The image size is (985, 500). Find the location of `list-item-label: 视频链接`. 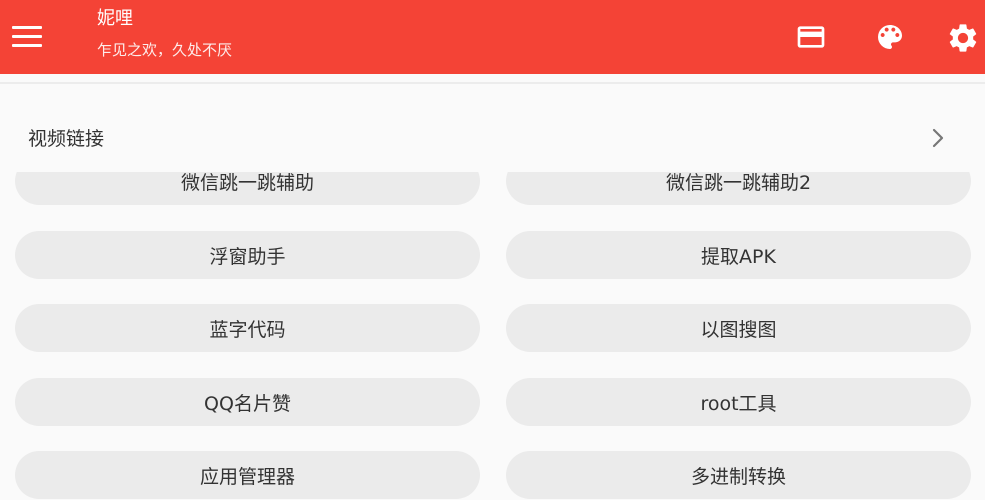

list-item-label: 视频链接 is located at coordinates (66, 139).